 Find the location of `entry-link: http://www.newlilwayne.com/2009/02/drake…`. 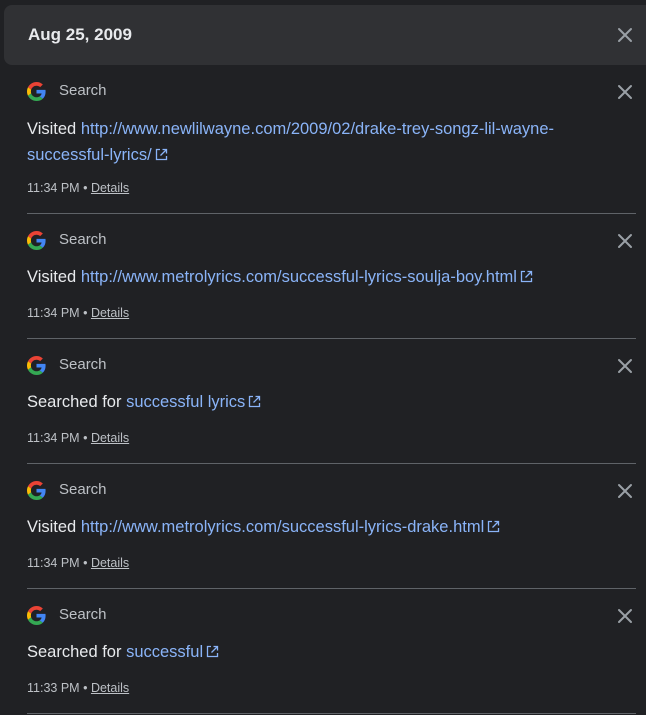

entry-link: http://www.newlilwayne.com/2009/02/drake… is located at coordinates (290, 142).